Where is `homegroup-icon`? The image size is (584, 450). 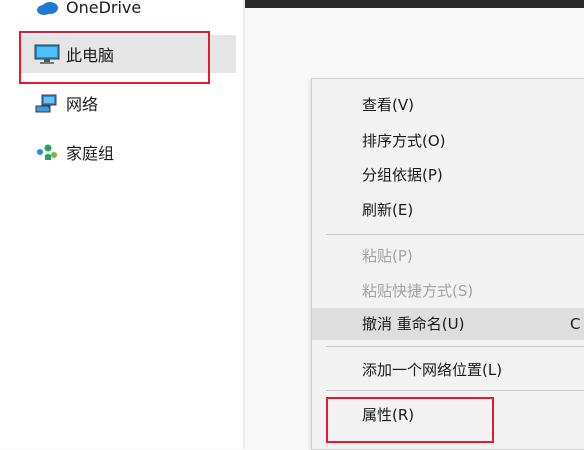
homegroup-icon is located at coordinates (47, 152).